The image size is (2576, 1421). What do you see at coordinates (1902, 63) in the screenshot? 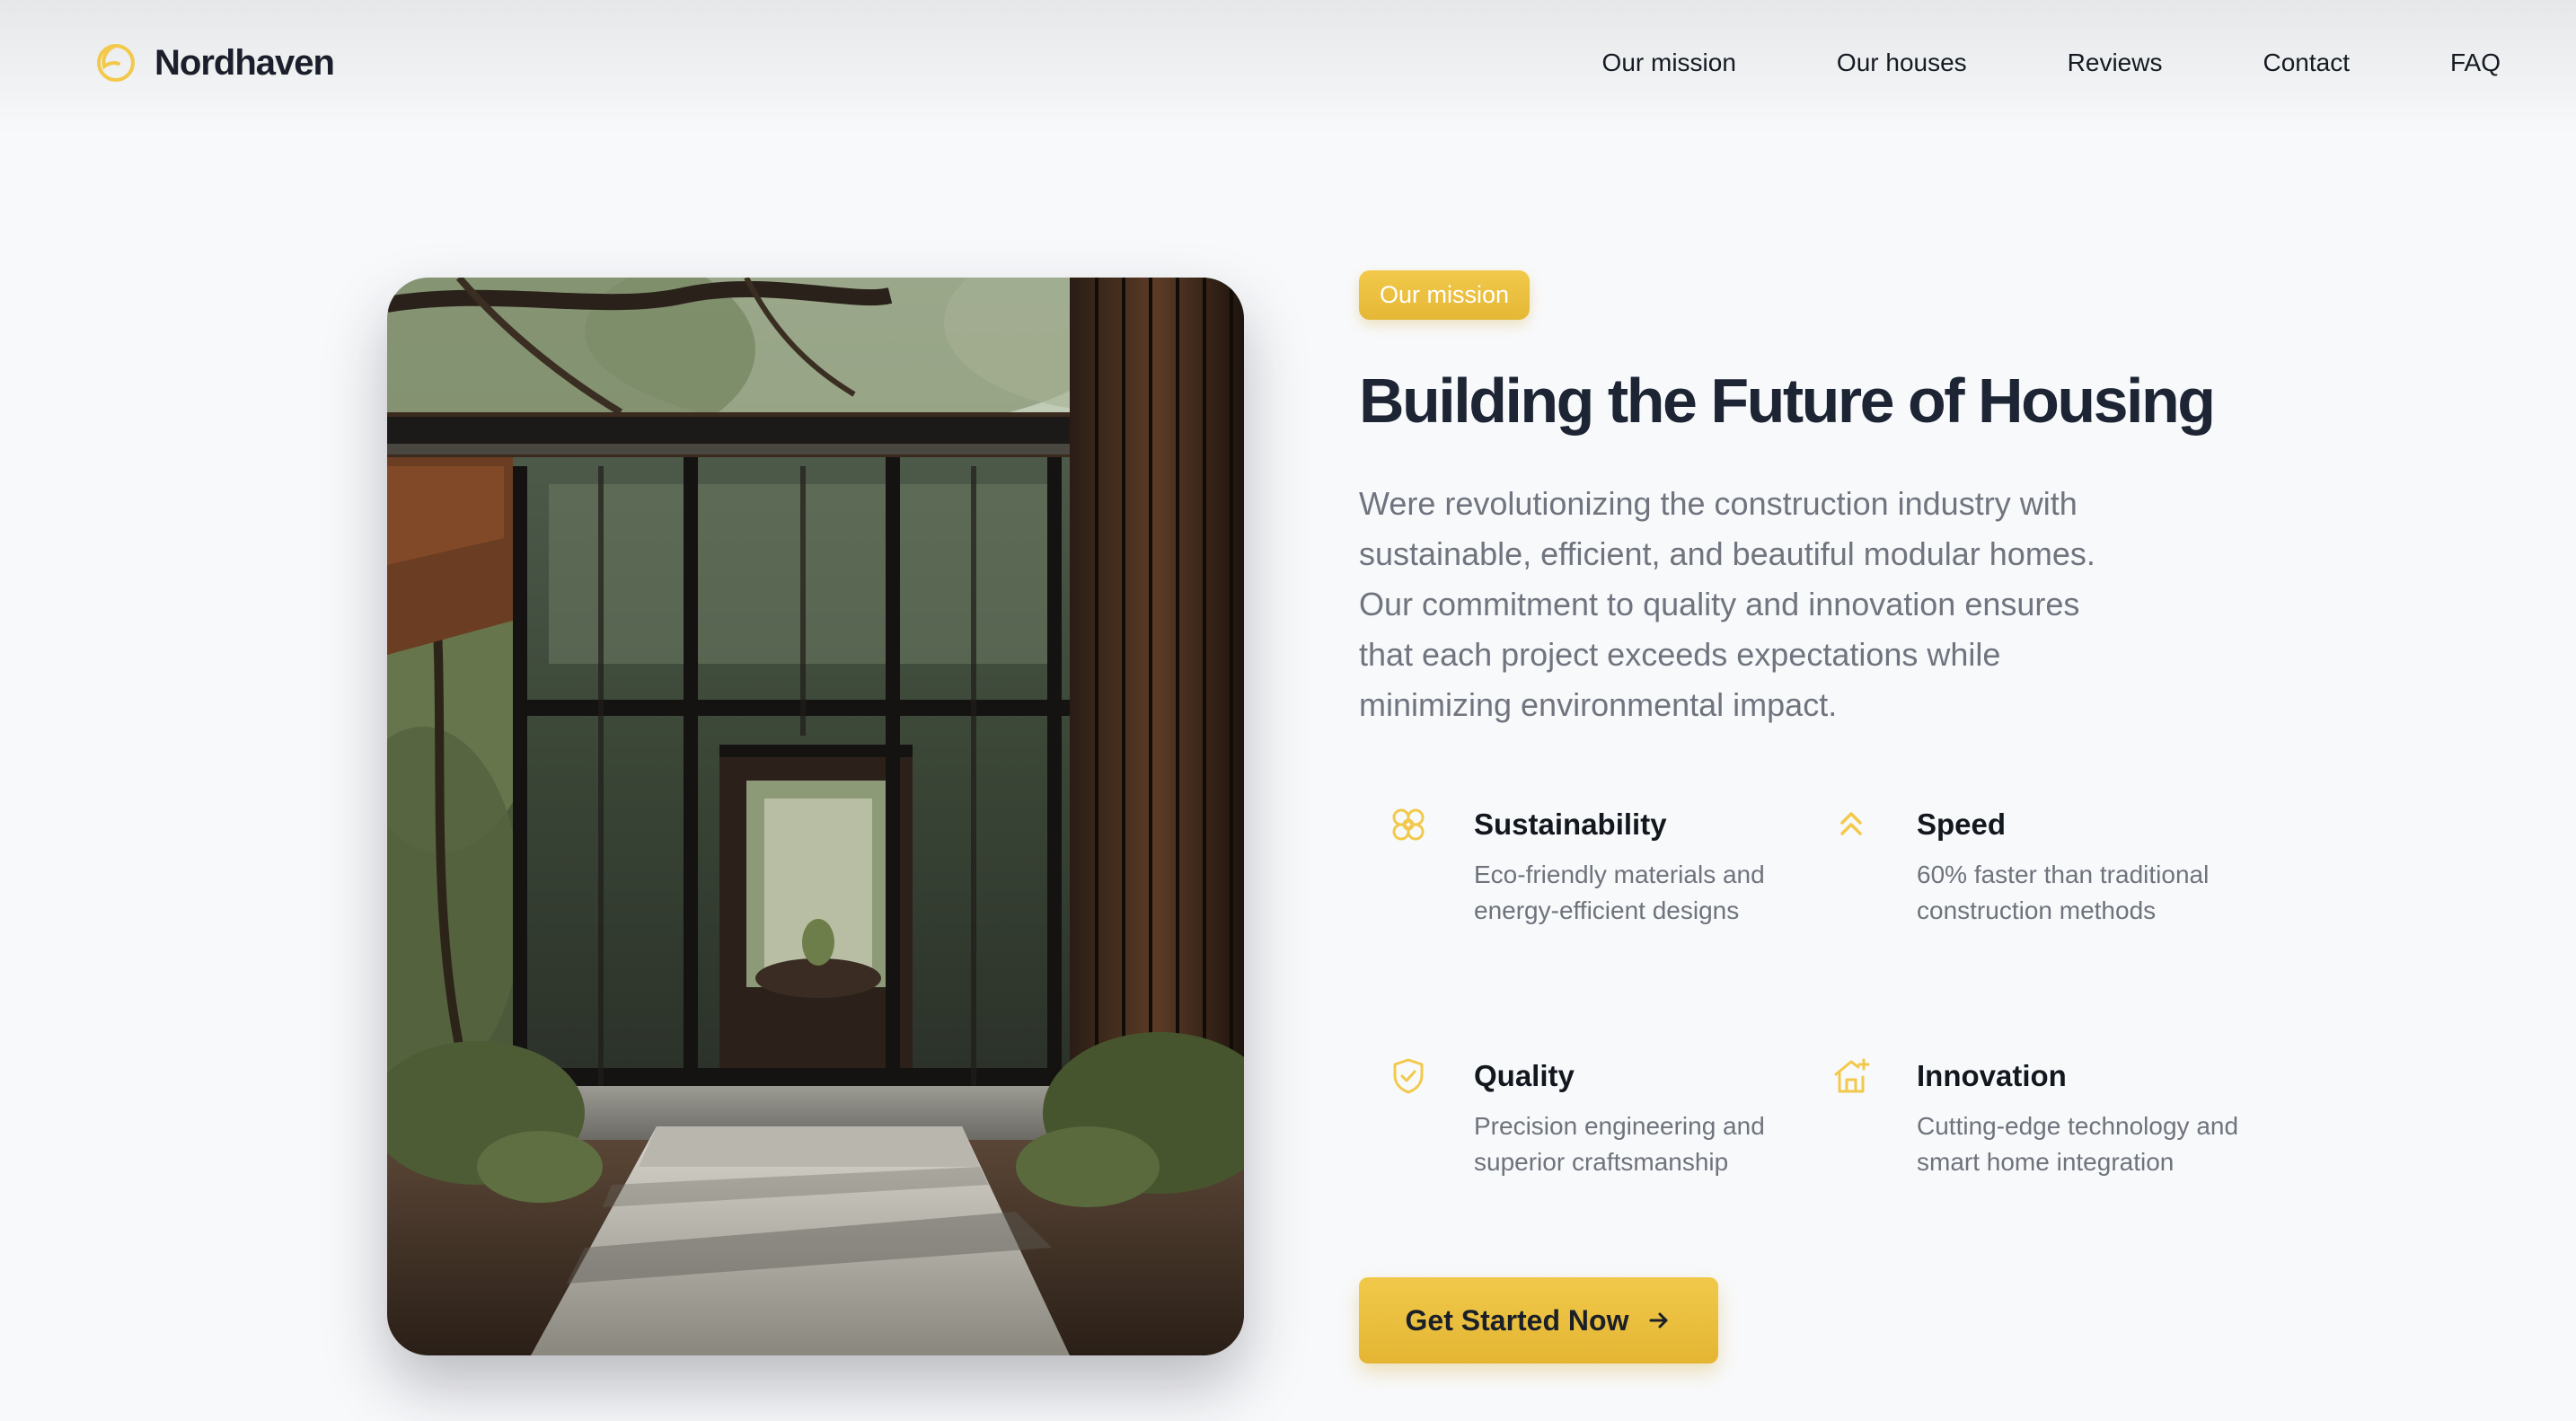
I see `nav-link-our-houses: Our houses` at bounding box center [1902, 63].